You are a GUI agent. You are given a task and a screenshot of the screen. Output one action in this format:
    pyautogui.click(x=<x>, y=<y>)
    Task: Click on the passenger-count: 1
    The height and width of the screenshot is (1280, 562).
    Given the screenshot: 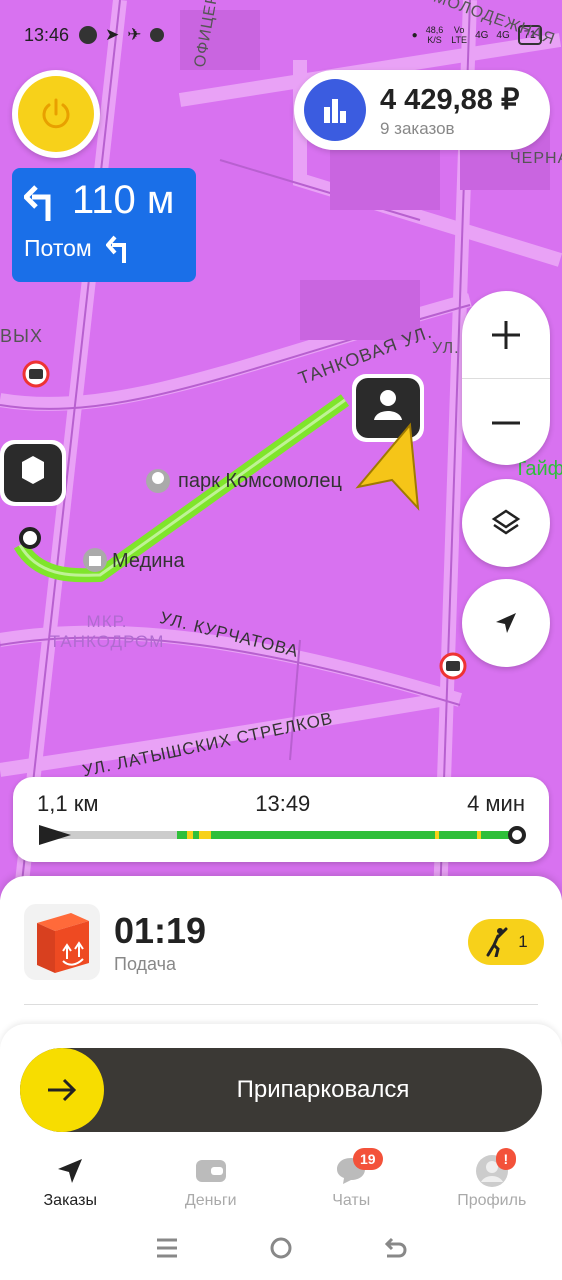 What is the action you would take?
    pyautogui.click(x=523, y=941)
    